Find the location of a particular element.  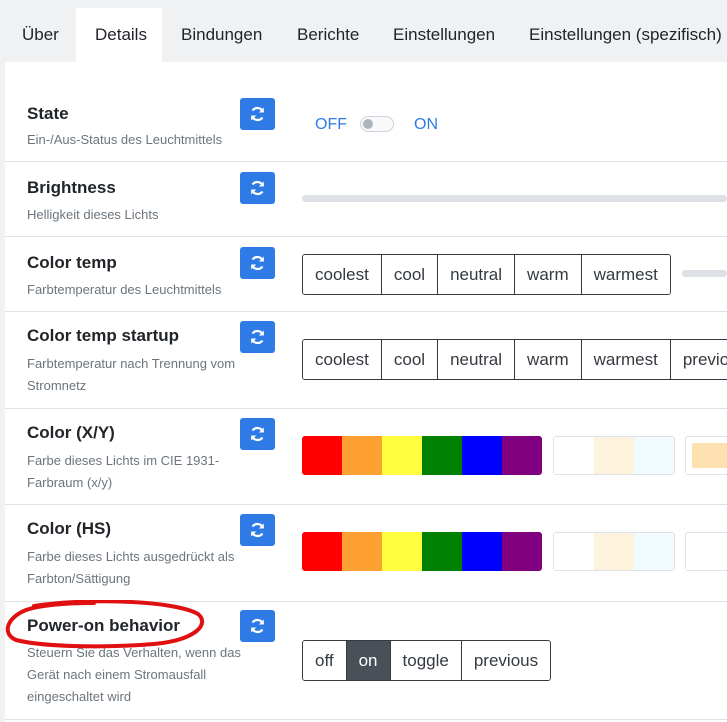

color-hs-refresh-button is located at coordinates (257, 530).